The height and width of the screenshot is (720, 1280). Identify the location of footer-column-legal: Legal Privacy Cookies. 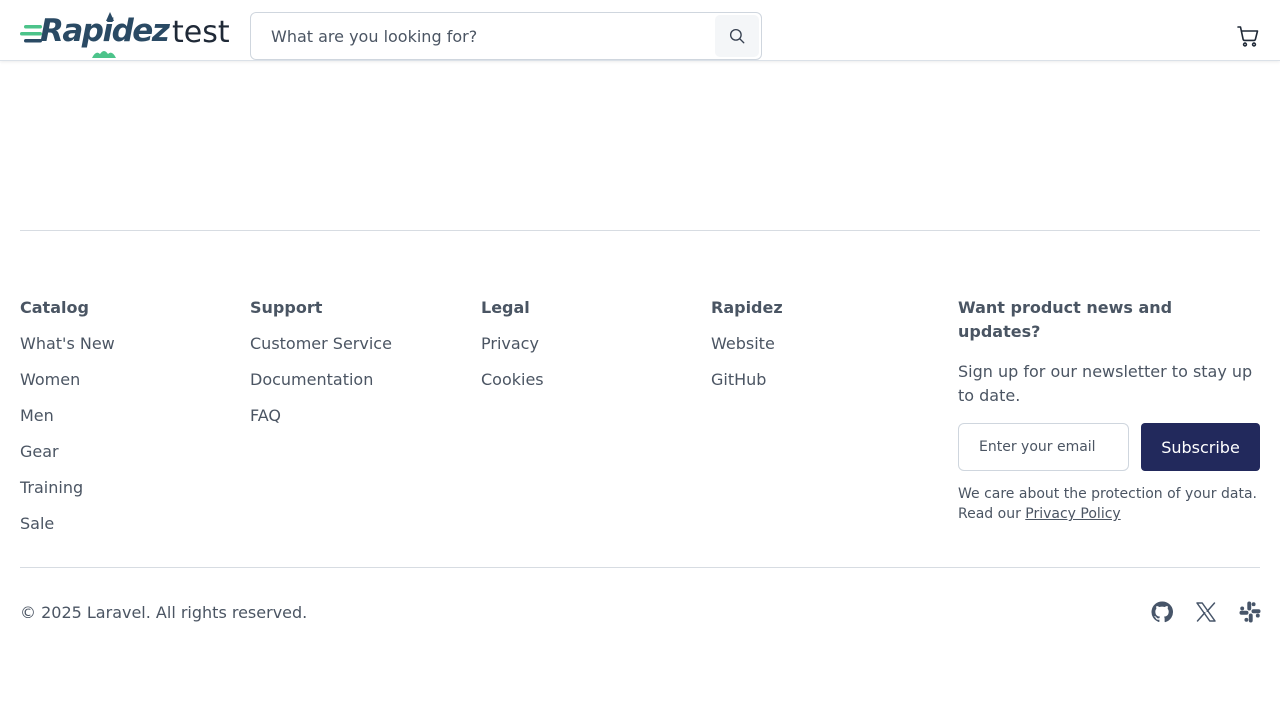
(512, 351).